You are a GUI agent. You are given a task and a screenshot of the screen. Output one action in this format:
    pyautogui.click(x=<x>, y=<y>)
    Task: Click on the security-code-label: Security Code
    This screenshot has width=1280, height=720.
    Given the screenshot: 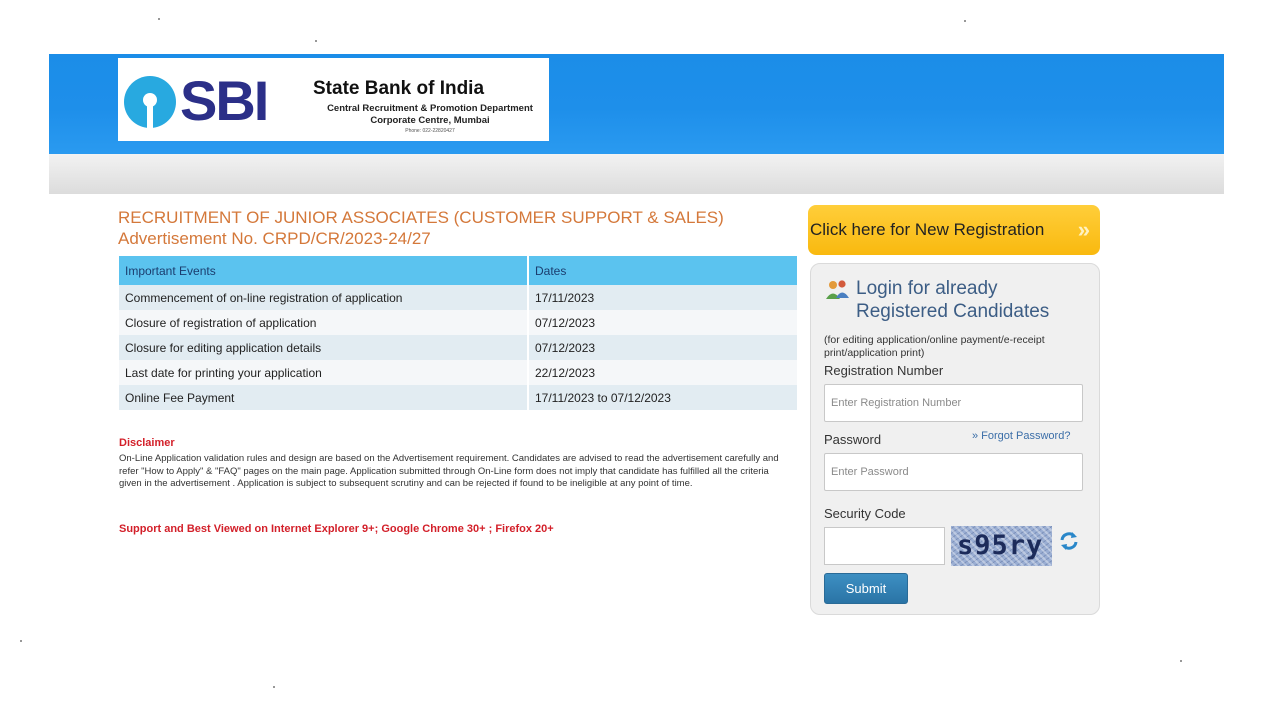 What is the action you would take?
    pyautogui.click(x=865, y=513)
    